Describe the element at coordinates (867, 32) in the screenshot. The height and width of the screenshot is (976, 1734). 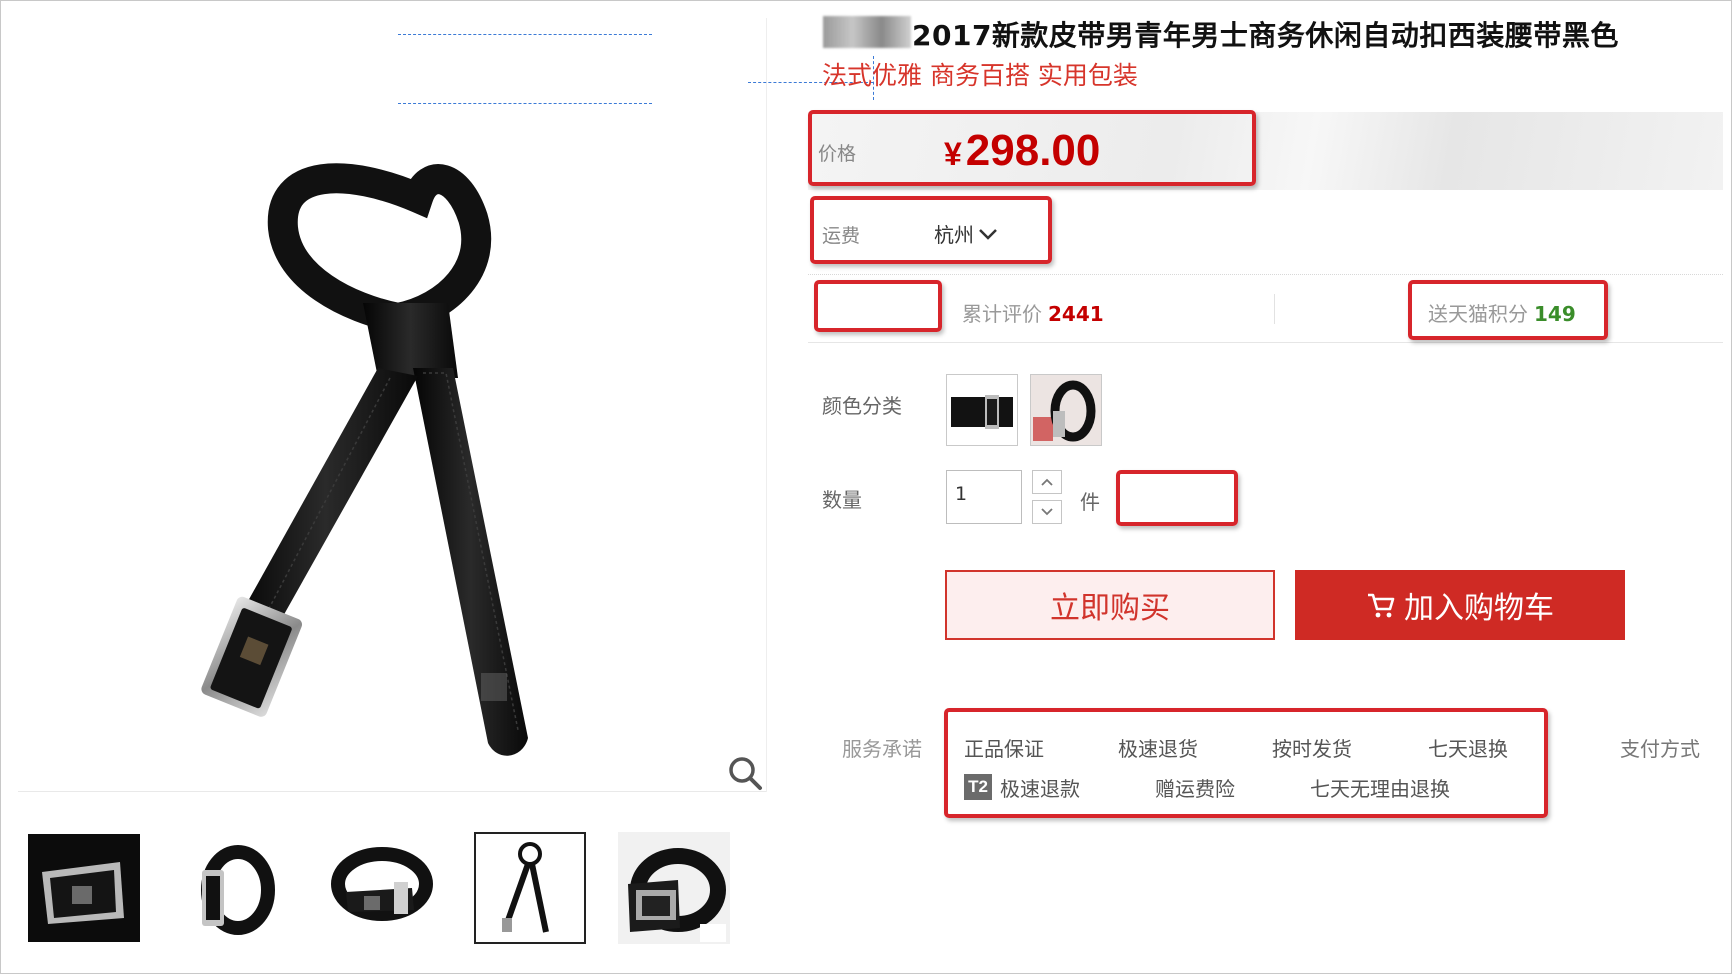
I see `brand-name-pixelated` at that location.